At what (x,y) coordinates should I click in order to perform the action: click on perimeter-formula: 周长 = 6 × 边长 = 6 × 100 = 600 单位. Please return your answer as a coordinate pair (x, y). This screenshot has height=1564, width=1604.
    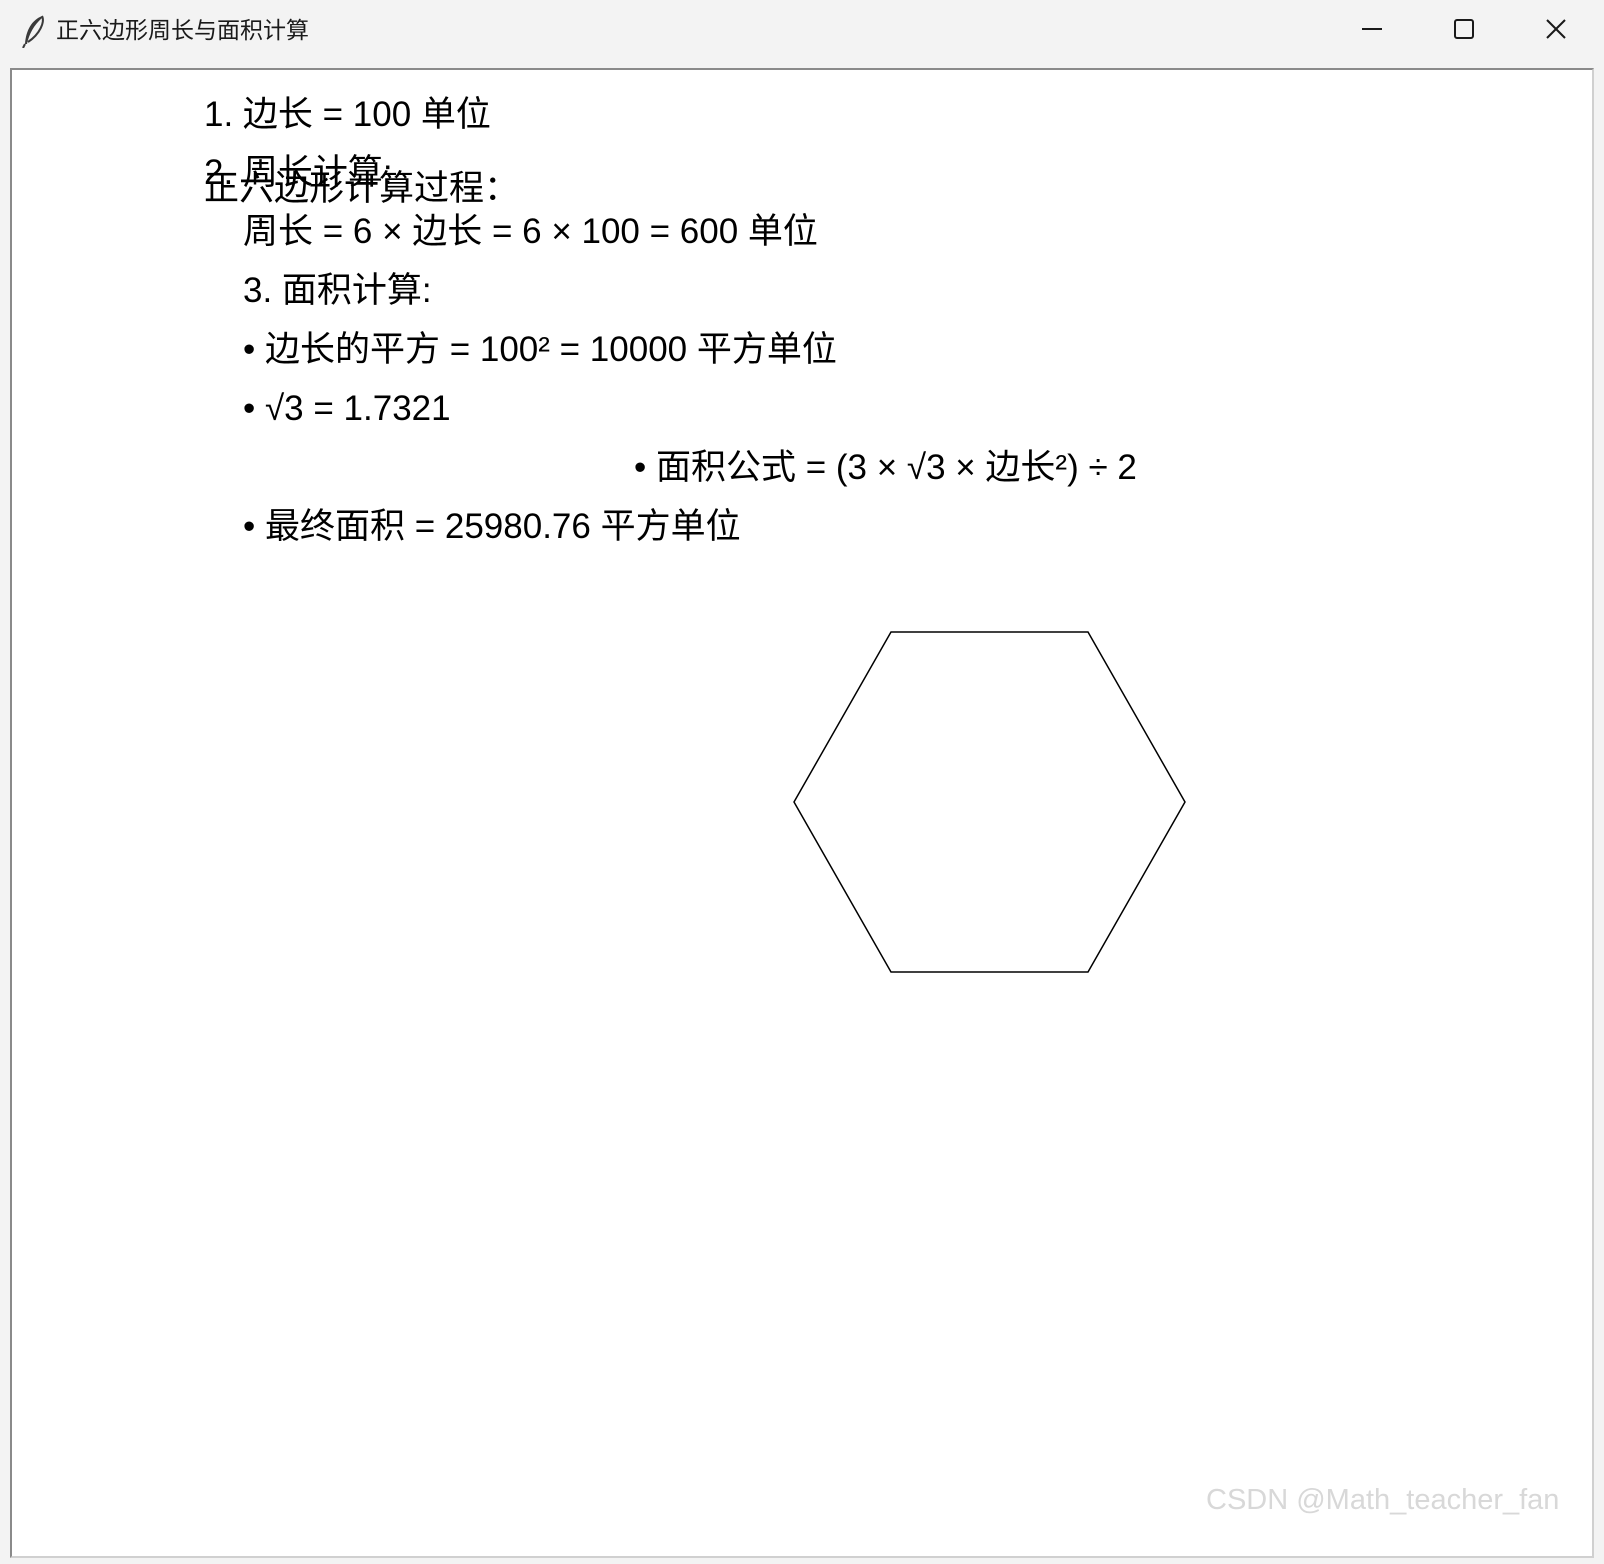
    Looking at the image, I should click on (530, 231).